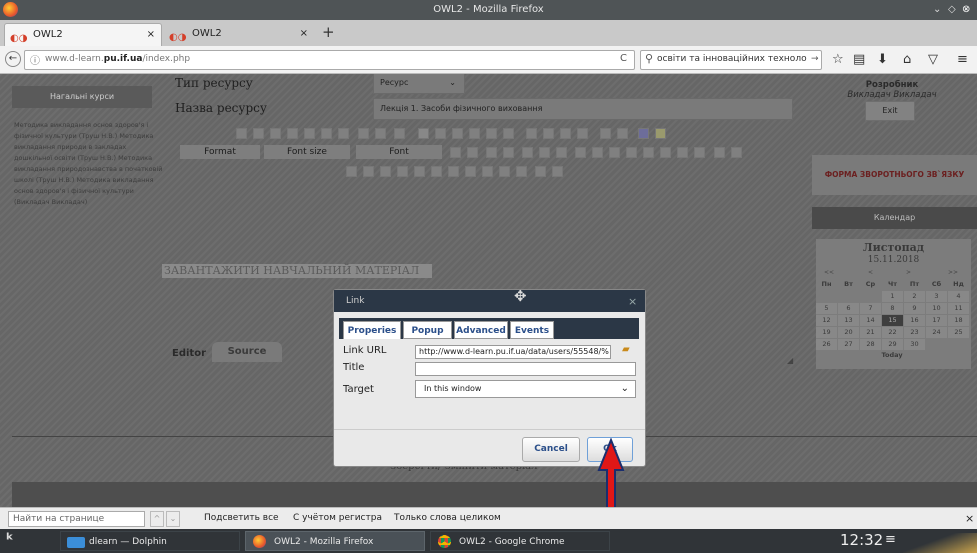 The height and width of the screenshot is (553, 977). Describe the element at coordinates (239, 34) in the screenshot. I see `tab-owl2: ◐◑ OWL2 ×` at that location.